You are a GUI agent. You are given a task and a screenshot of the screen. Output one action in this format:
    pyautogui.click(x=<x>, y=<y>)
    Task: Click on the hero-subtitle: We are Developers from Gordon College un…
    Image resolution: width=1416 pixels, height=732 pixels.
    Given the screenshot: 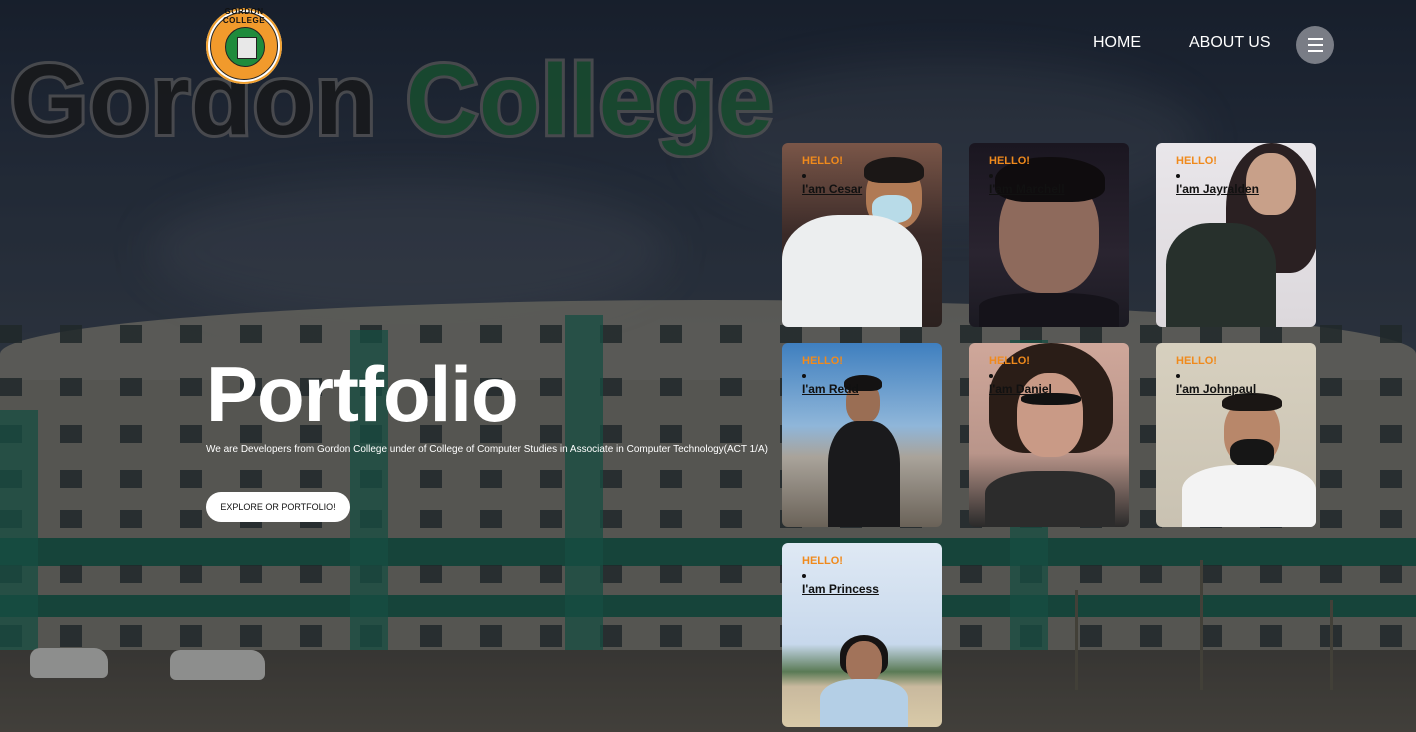 What is the action you would take?
    pyautogui.click(x=487, y=449)
    